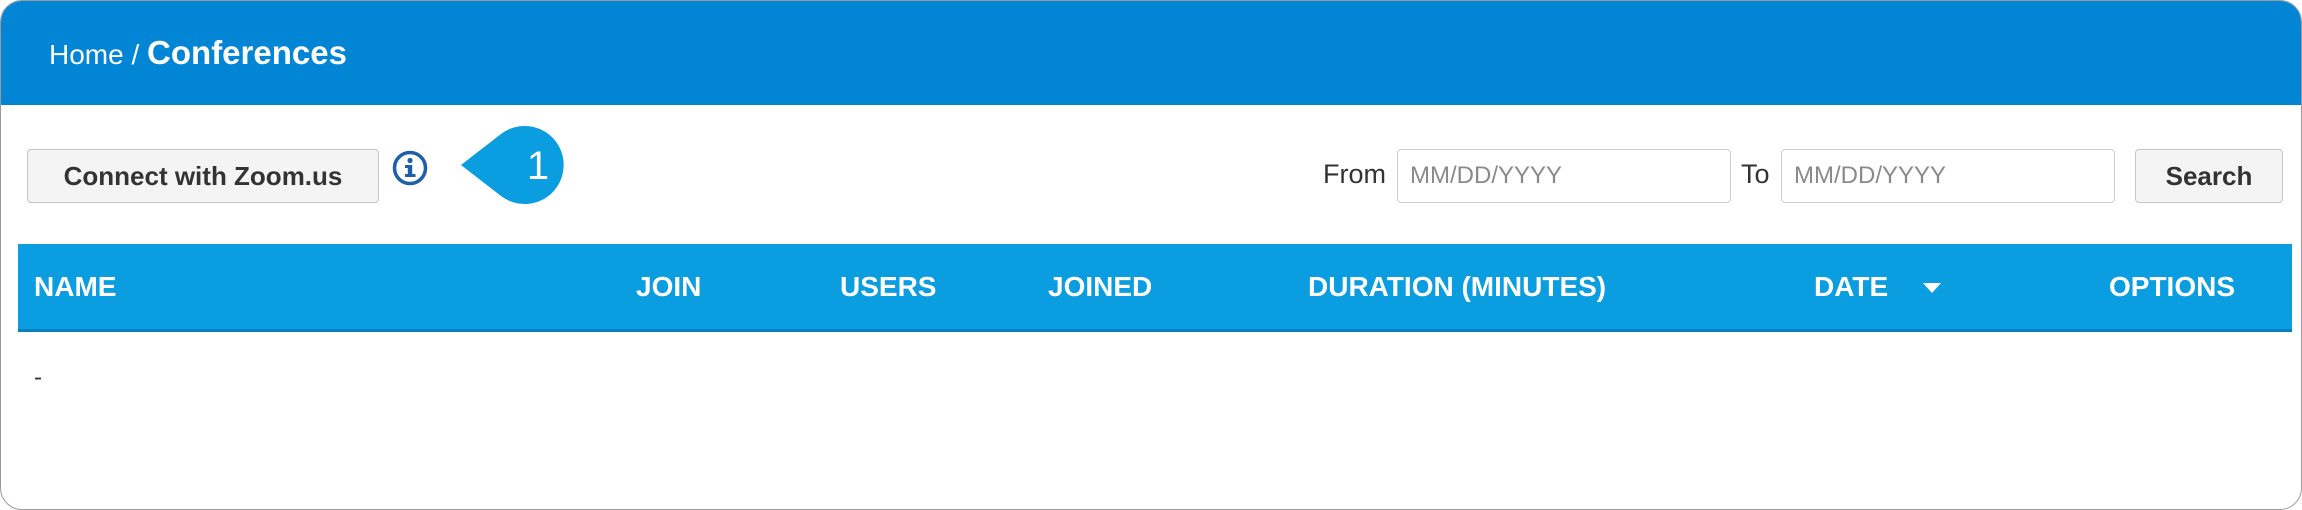 This screenshot has height=510, width=2302. I want to click on table-cell-name: -, so click(38, 377).